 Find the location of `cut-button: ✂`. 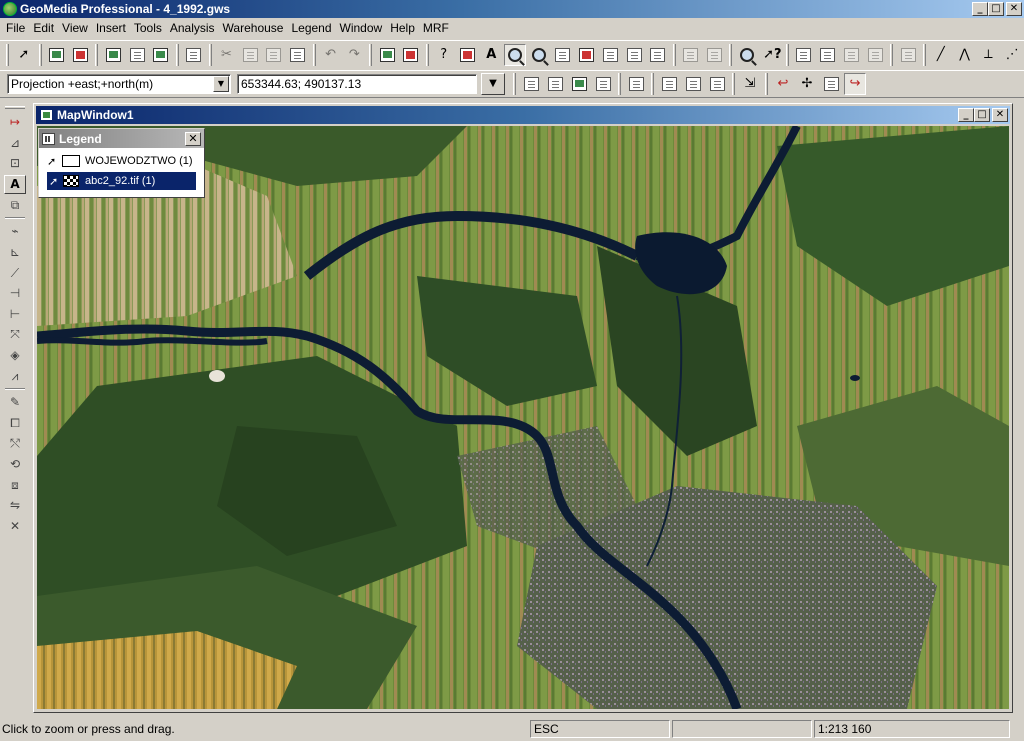

cut-button: ✂ is located at coordinates (227, 55).